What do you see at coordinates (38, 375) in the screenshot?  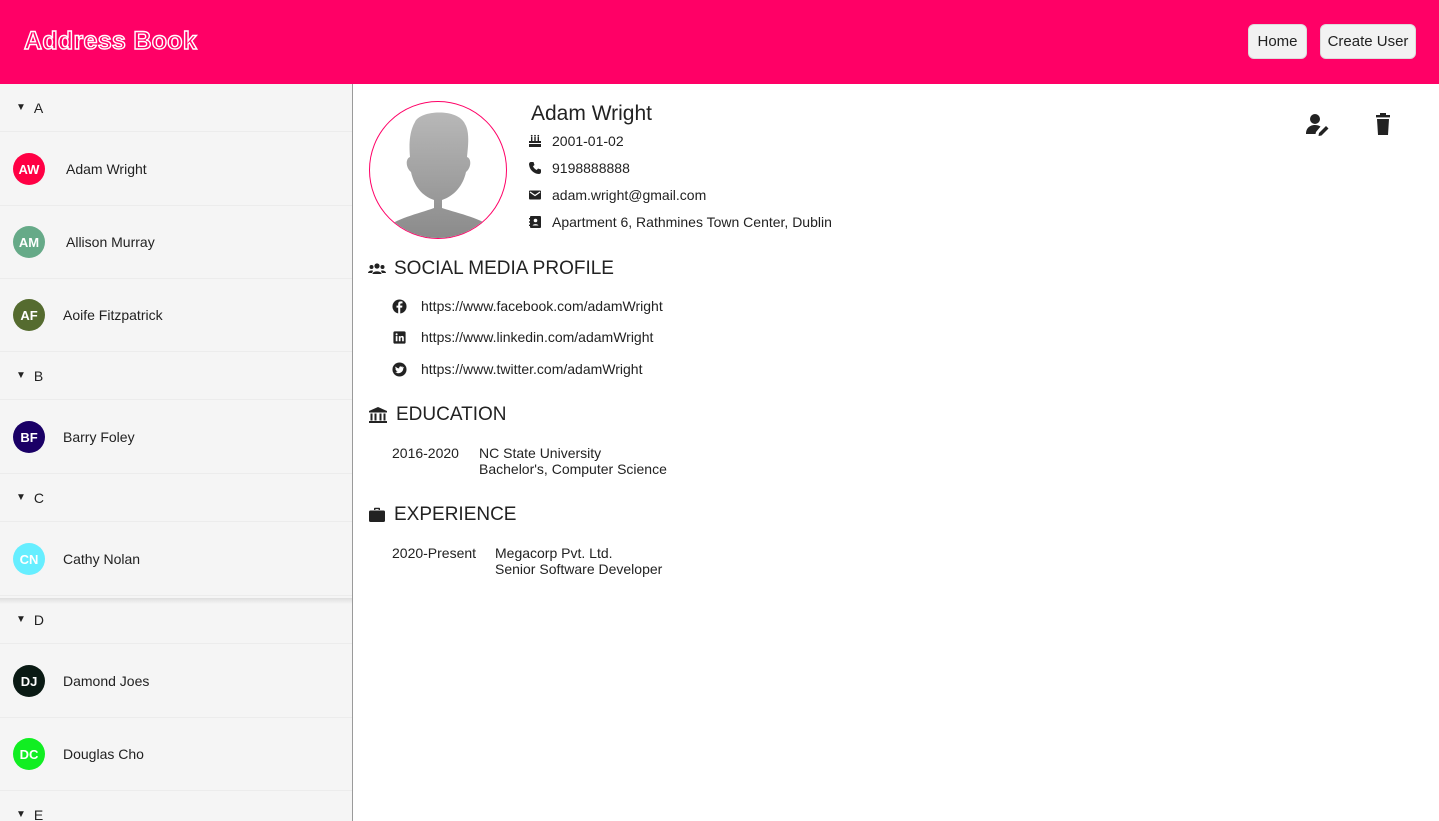 I see `group-letter: B` at bounding box center [38, 375].